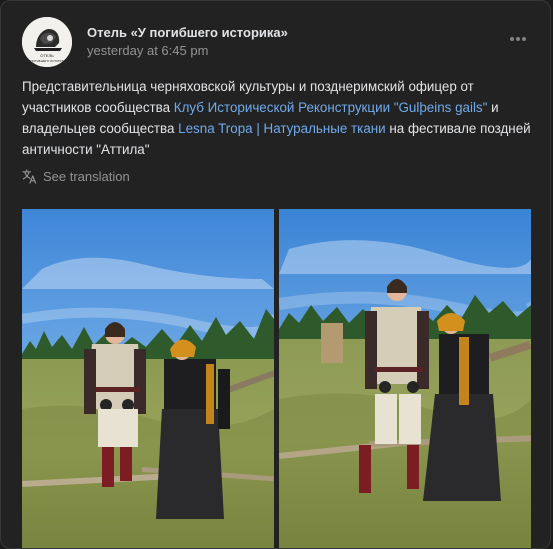 The width and height of the screenshot is (553, 549). I want to click on avatar-logo-line2: «У ПОГИБШЕГО ИСТОРИКА», so click(47, 61).